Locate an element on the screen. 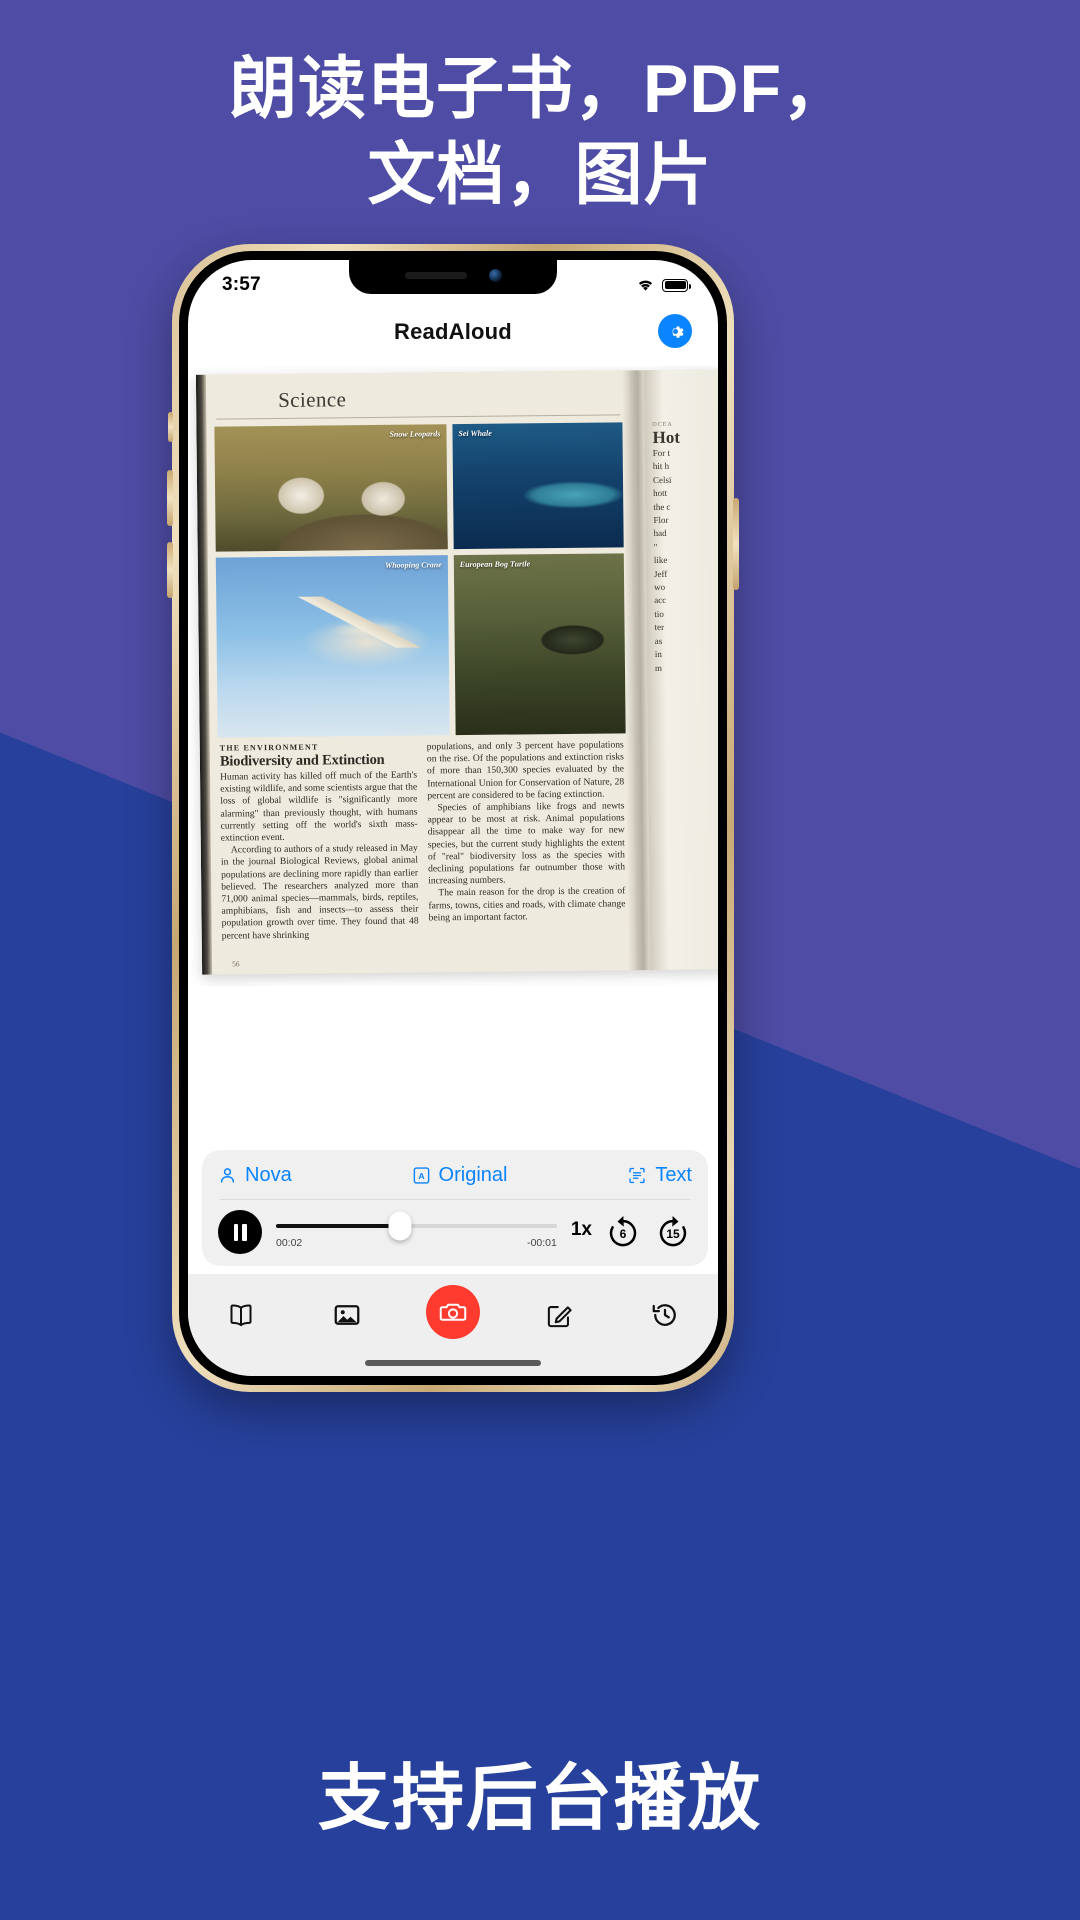 Image resolution: width=1080 pixels, height=1920 pixels. front-camera-icon is located at coordinates (495, 275).